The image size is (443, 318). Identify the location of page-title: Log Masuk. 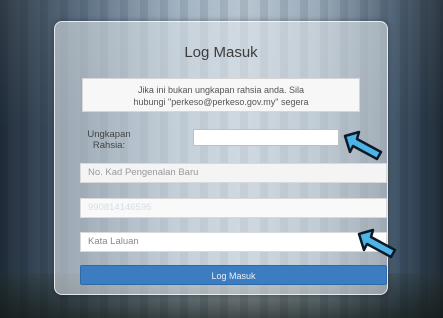
(221, 52).